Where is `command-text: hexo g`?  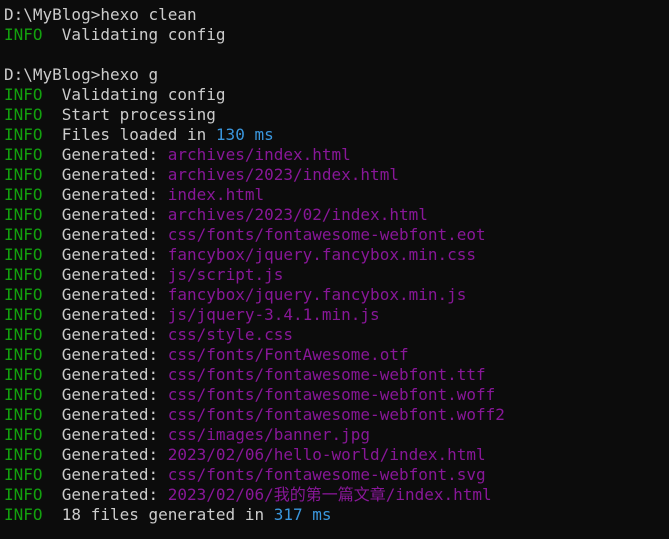
command-text: hexo g is located at coordinates (129, 74).